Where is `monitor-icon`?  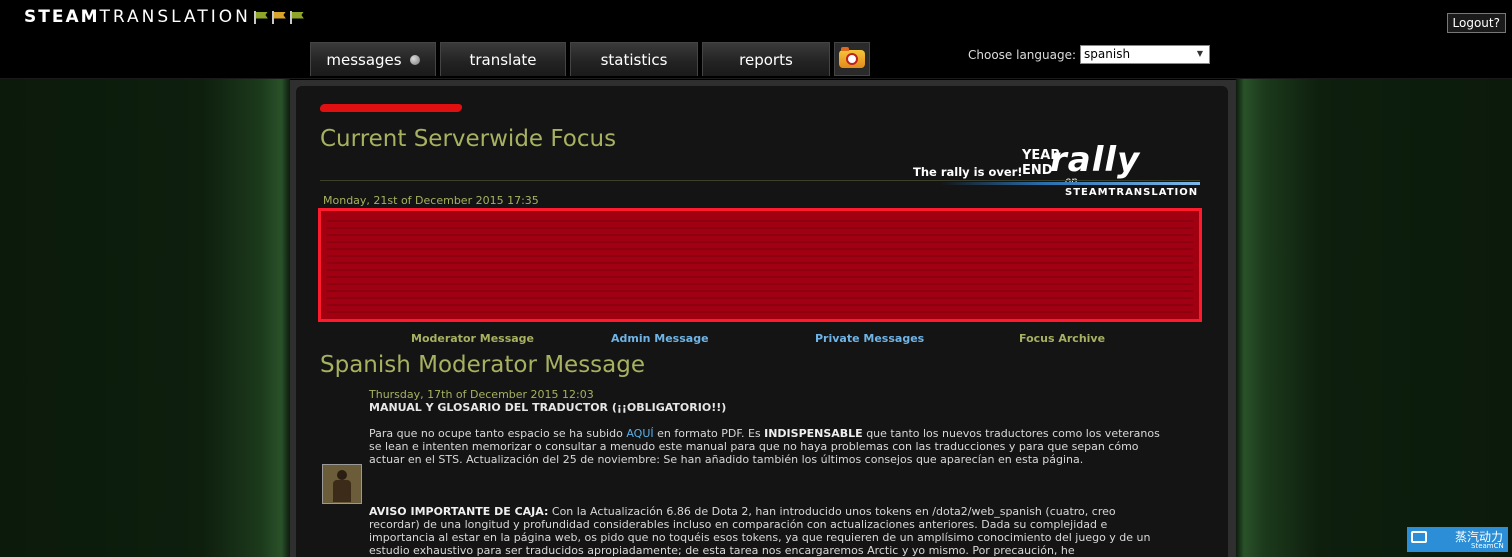
monitor-icon is located at coordinates (1419, 537).